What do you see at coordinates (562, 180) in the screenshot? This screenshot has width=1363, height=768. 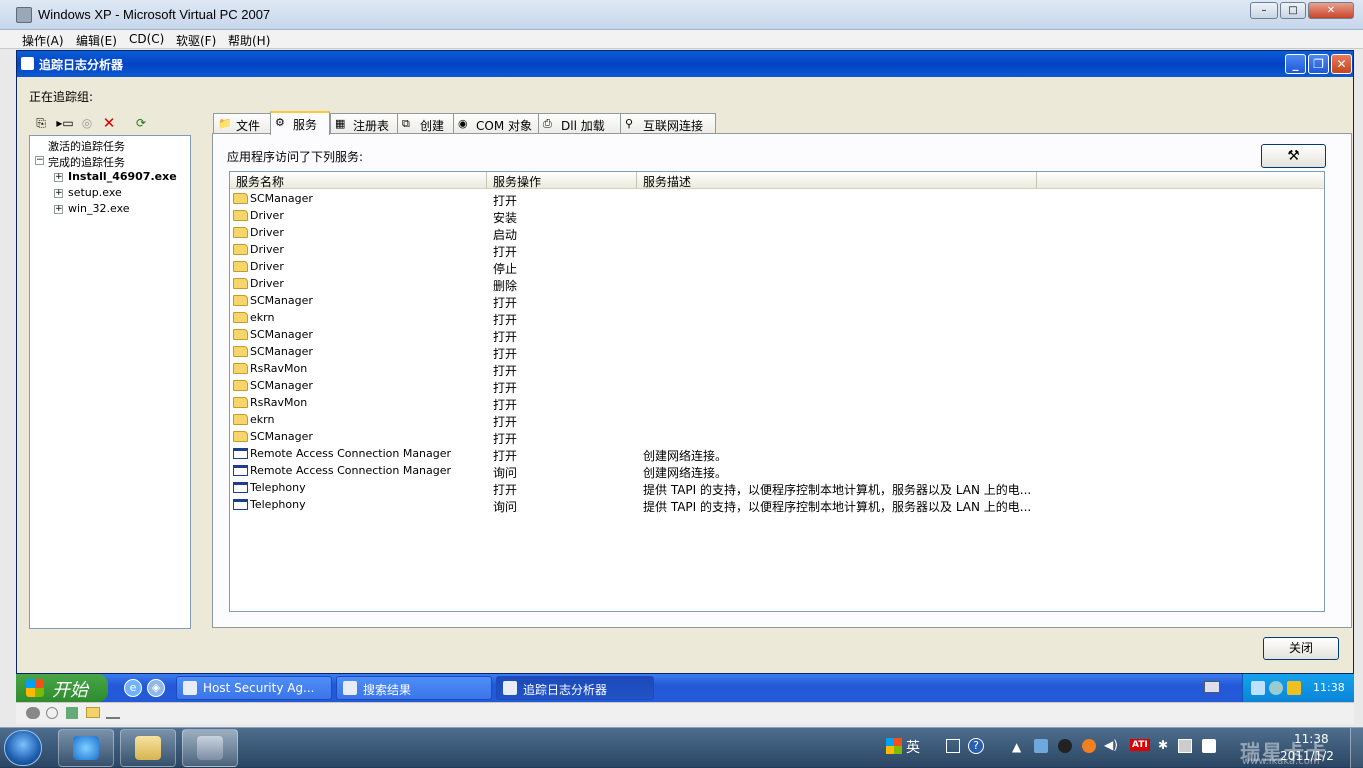 I see `column-service-op: 服务操作` at bounding box center [562, 180].